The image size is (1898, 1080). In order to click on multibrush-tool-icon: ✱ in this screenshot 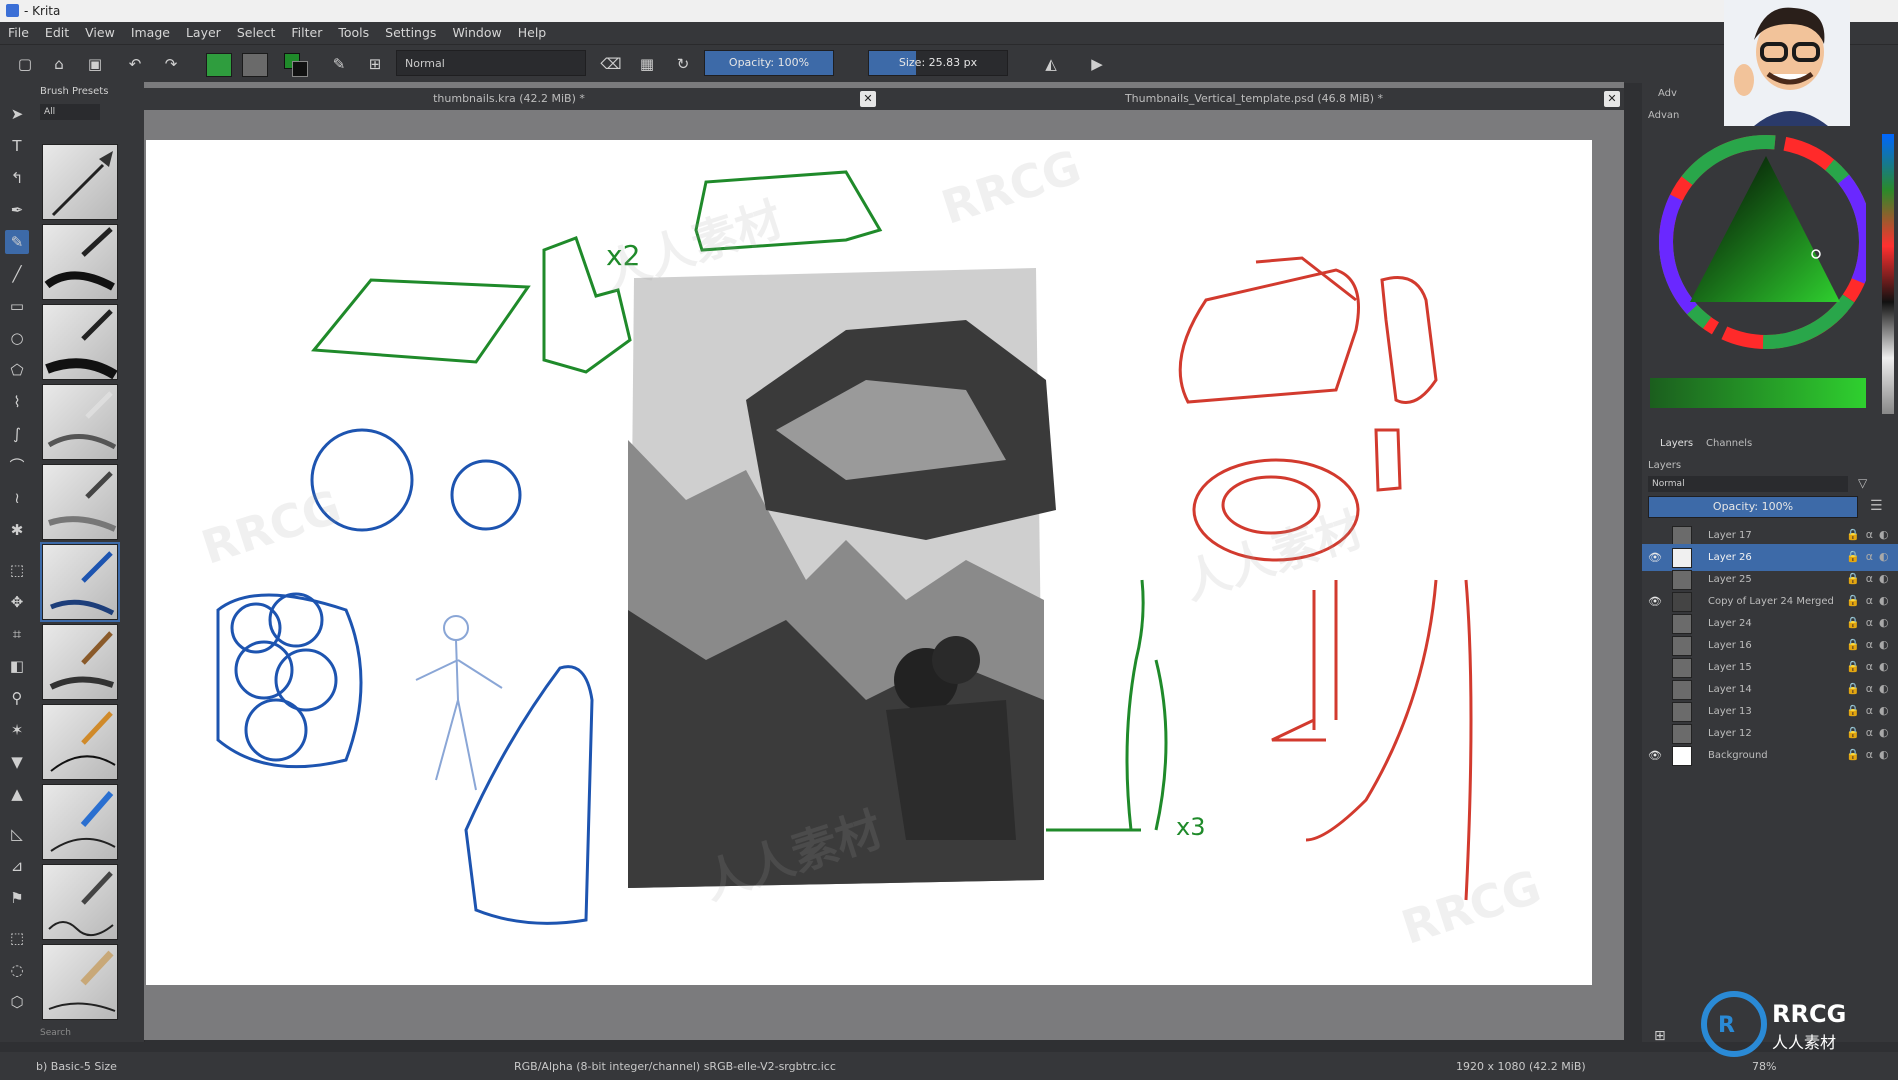, I will do `click(17, 530)`.